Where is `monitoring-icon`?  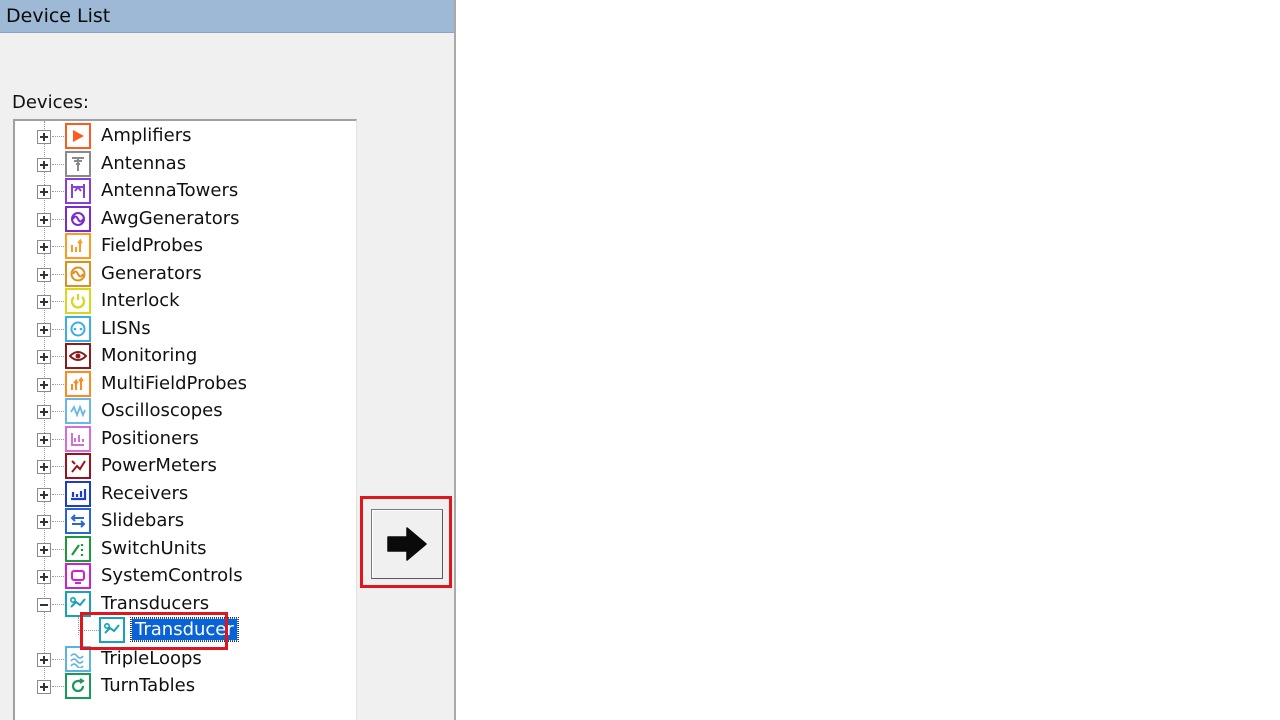 monitoring-icon is located at coordinates (78, 356).